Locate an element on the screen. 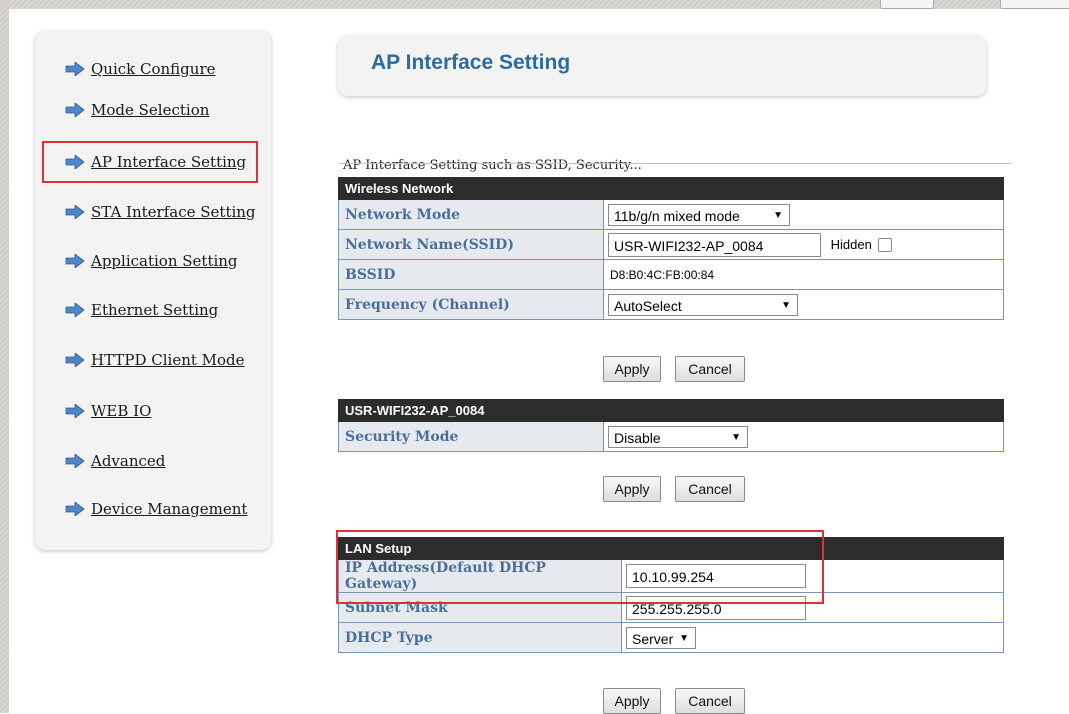  sidebar-item-httpd-client-mode: HTTPD Client Mode is located at coordinates (155, 360).